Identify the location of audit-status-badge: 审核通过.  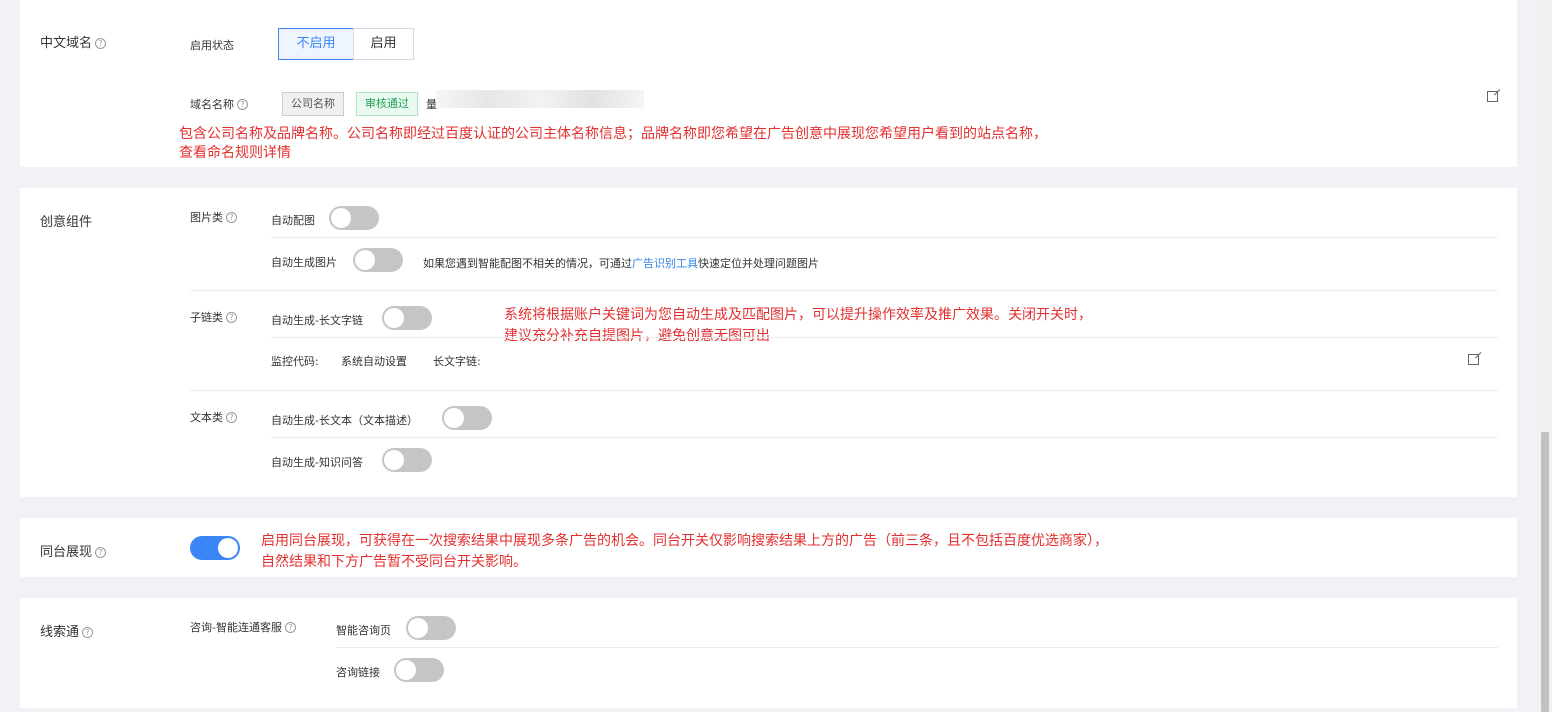
(387, 104).